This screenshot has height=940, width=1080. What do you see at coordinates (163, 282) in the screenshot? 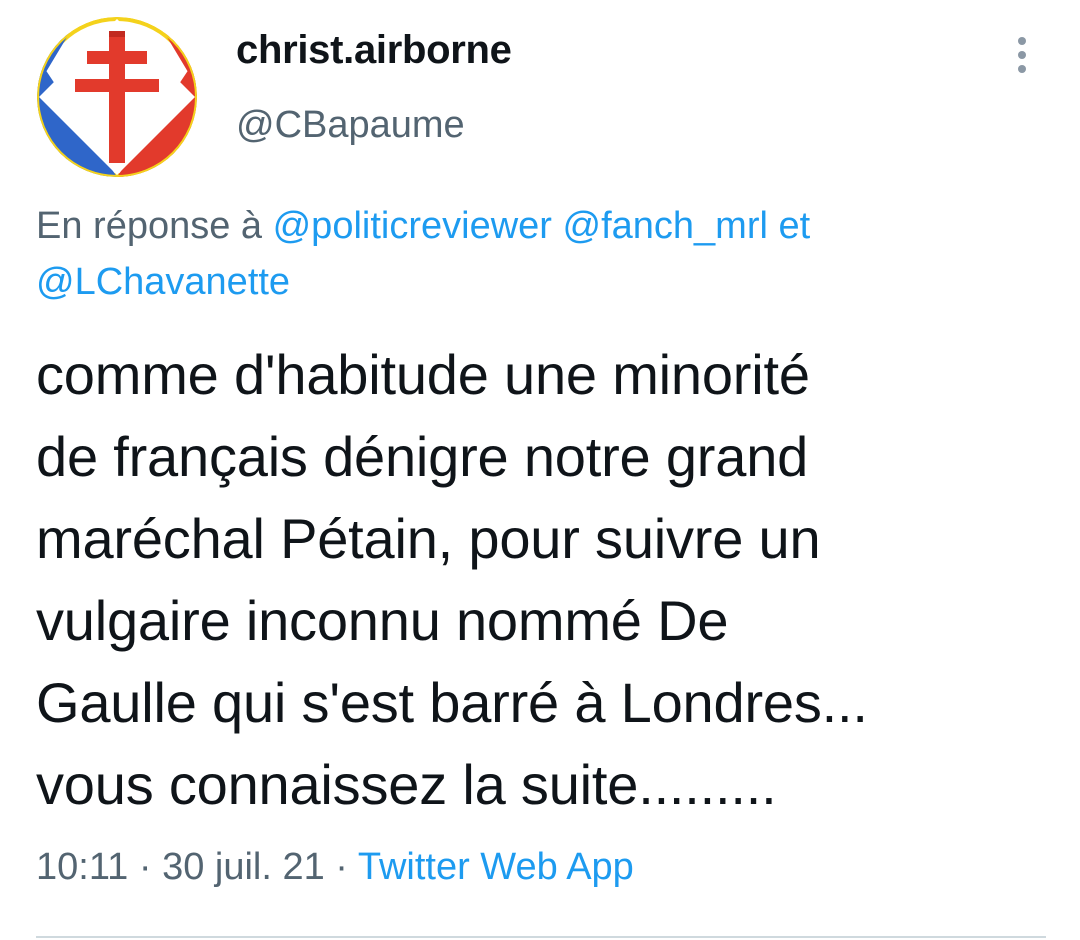
I see `mention-lchavanette: @LChavanette` at bounding box center [163, 282].